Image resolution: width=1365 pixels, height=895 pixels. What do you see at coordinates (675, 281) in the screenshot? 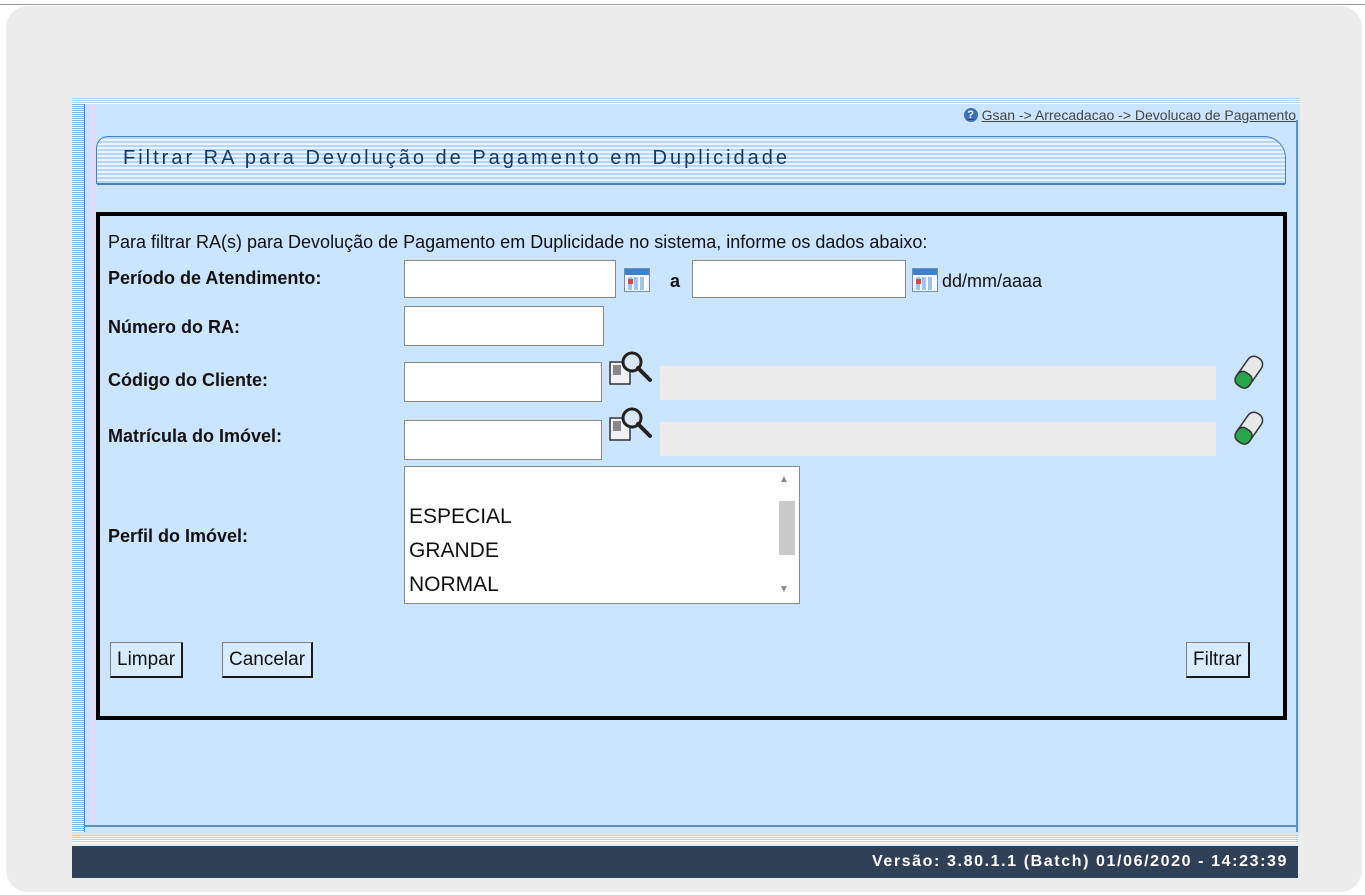
I see `periodo-separator: a` at bounding box center [675, 281].